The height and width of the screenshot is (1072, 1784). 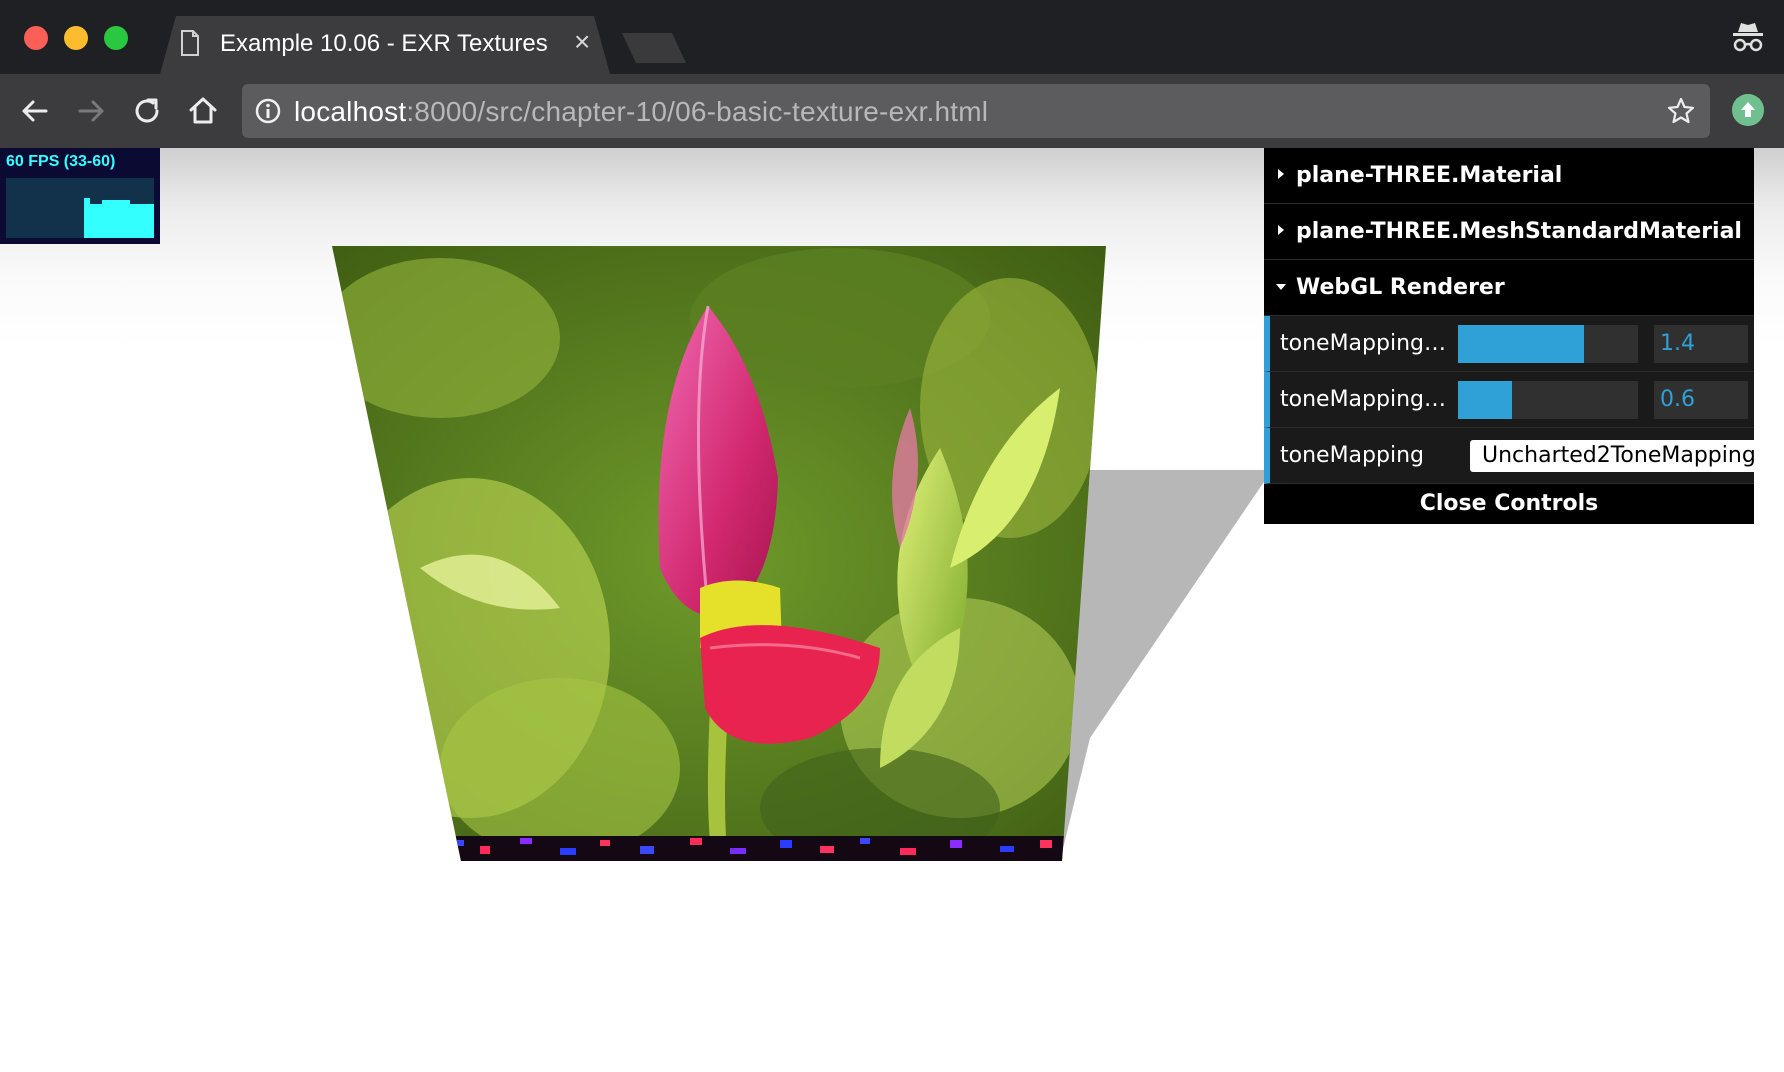 I want to click on fps-readout: 60 FPS (33-60), so click(x=61, y=161).